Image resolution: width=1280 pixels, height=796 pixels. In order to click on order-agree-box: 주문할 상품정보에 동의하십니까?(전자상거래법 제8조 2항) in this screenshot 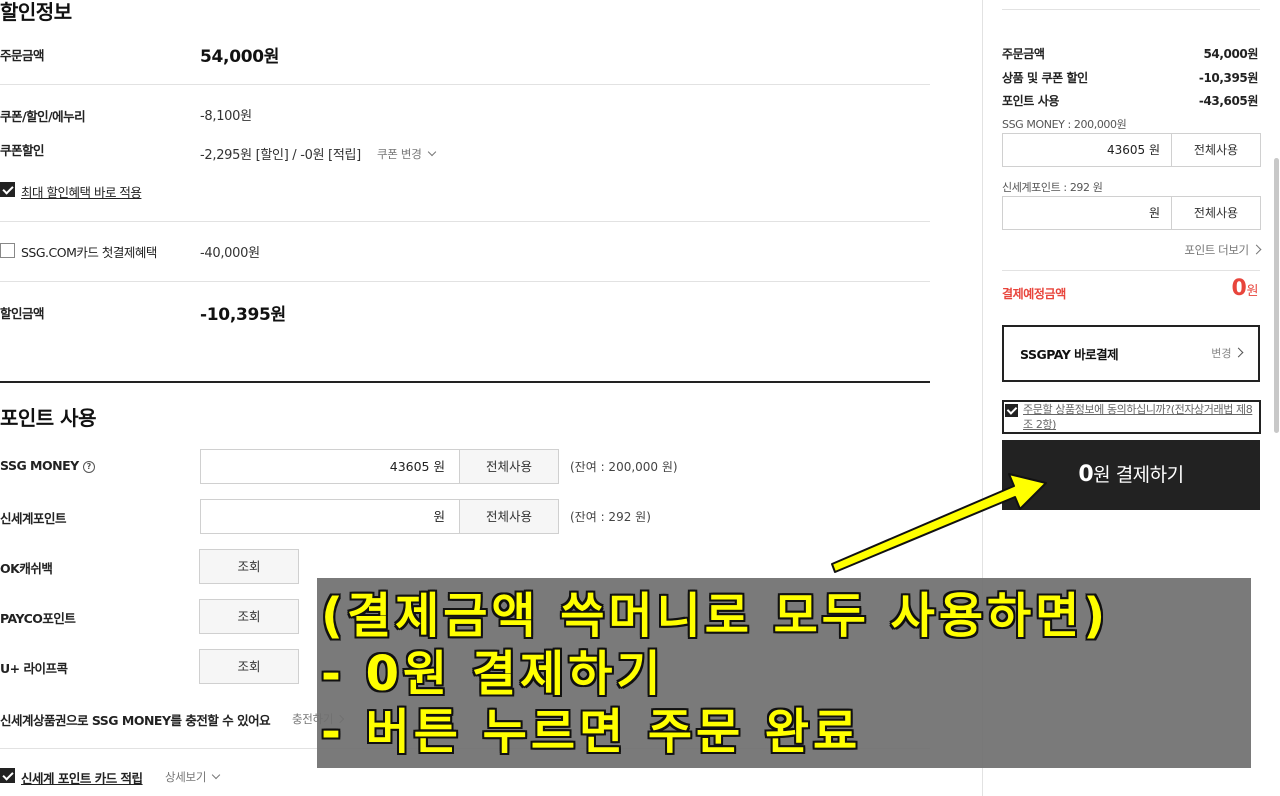, I will do `click(1131, 417)`.